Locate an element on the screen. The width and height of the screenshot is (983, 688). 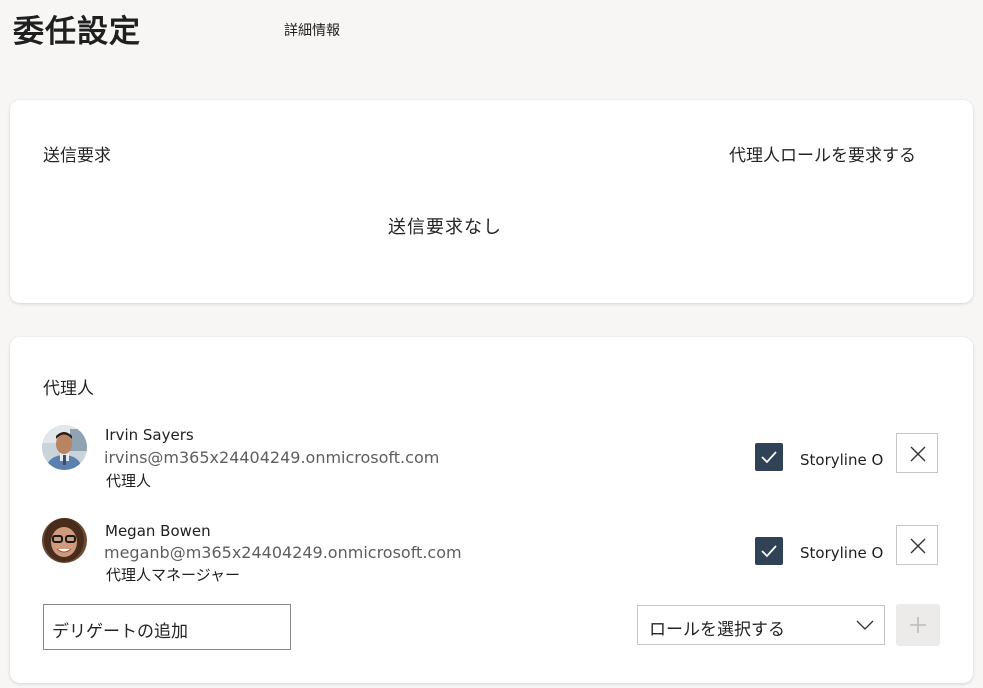
sent-requests-label: 送信要求 is located at coordinates (77, 156).